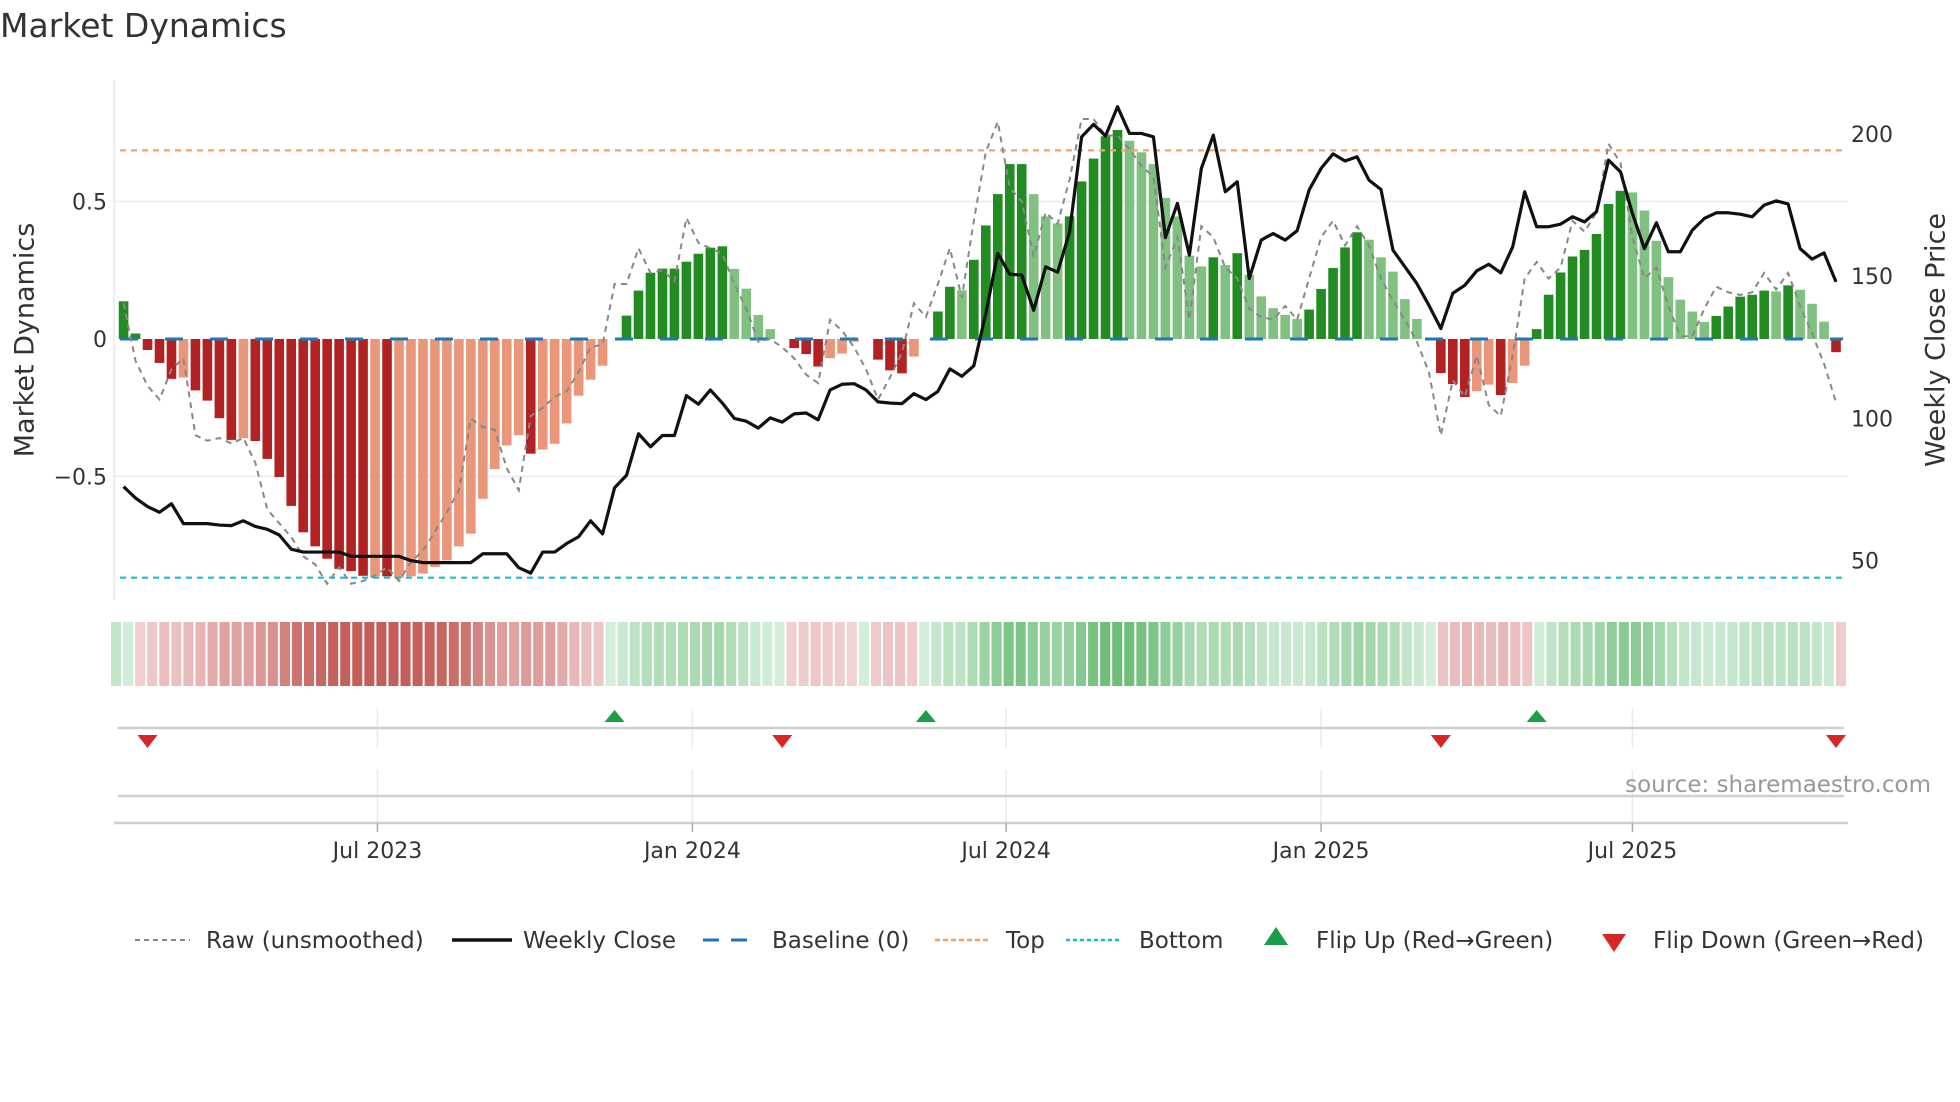  What do you see at coordinates (89, 203) in the screenshot?
I see `y-tick-label: 0.5` at bounding box center [89, 203].